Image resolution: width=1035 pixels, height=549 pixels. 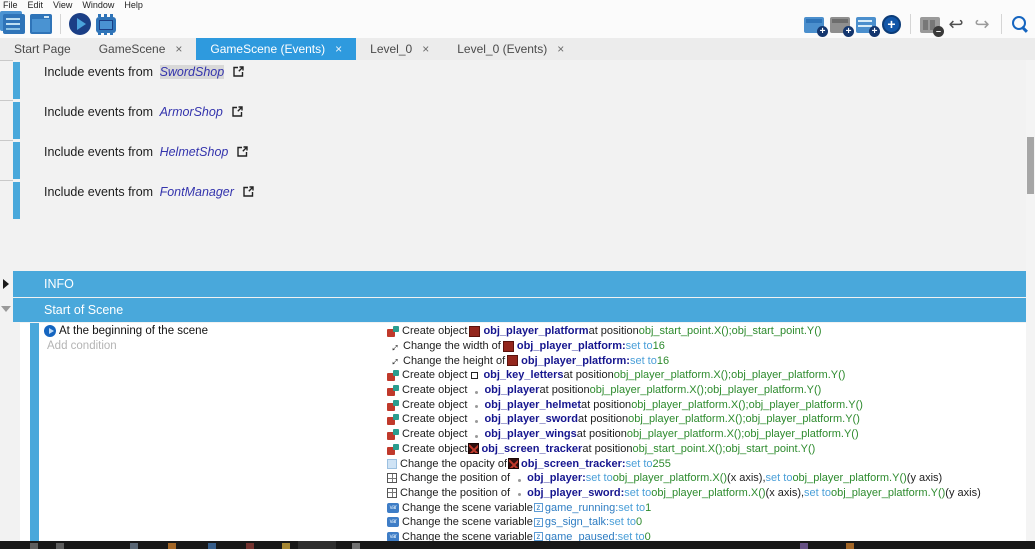 What do you see at coordinates (276, 49) in the screenshot?
I see `tab-gamescene-events-: GameScene (Events) ×` at bounding box center [276, 49].